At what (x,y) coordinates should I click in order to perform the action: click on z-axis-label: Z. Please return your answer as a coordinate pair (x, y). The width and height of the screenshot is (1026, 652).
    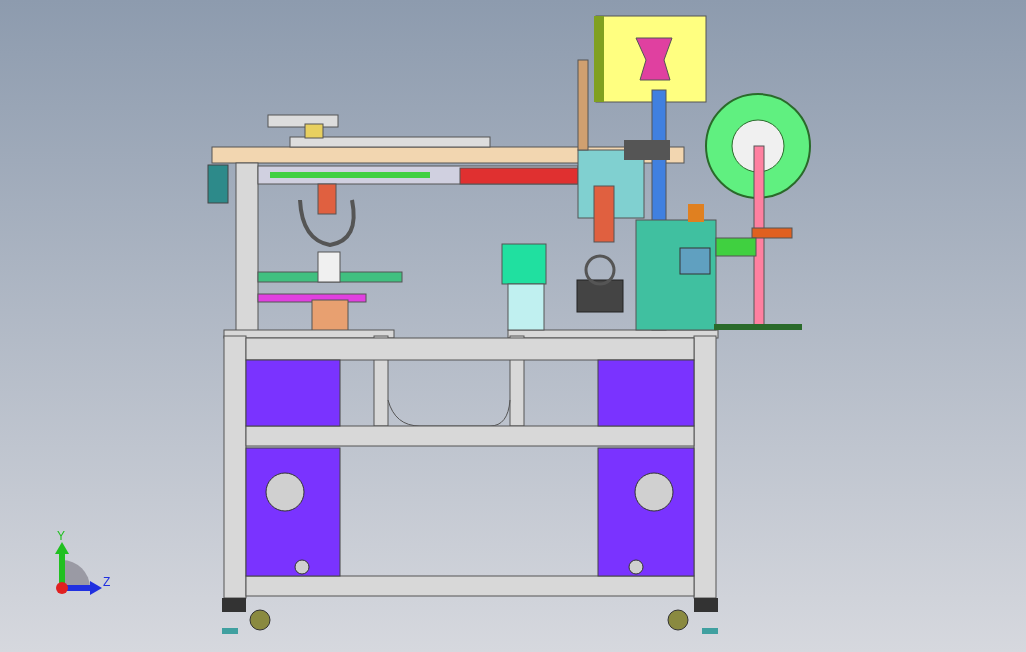
    Looking at the image, I should click on (107, 582).